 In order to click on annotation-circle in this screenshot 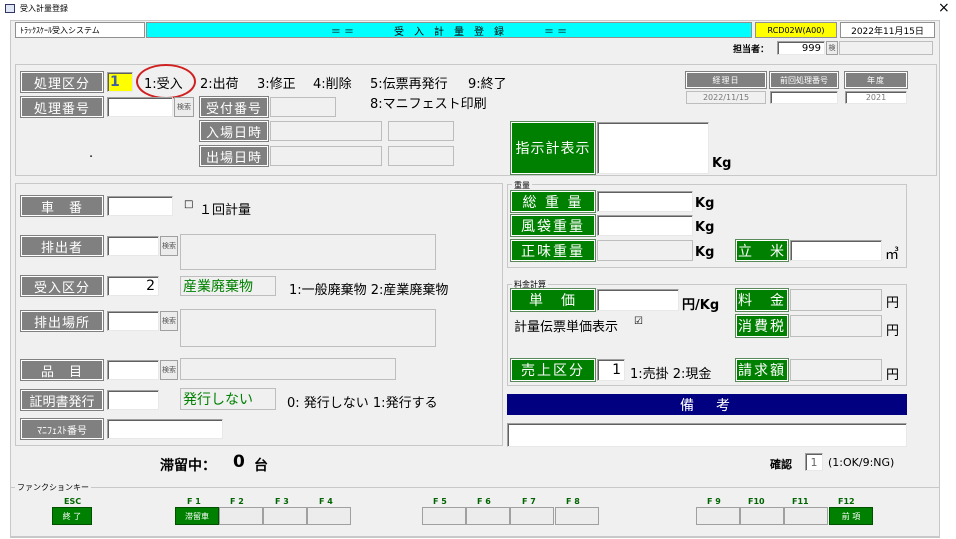, I will do `click(166, 81)`.